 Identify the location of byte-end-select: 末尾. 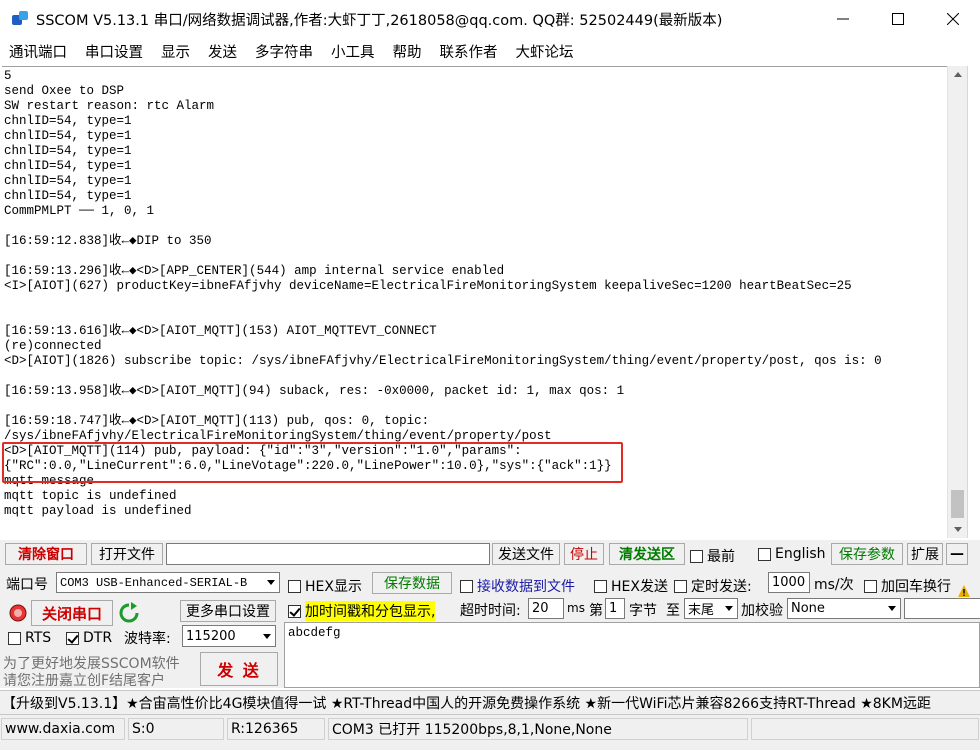
(711, 608).